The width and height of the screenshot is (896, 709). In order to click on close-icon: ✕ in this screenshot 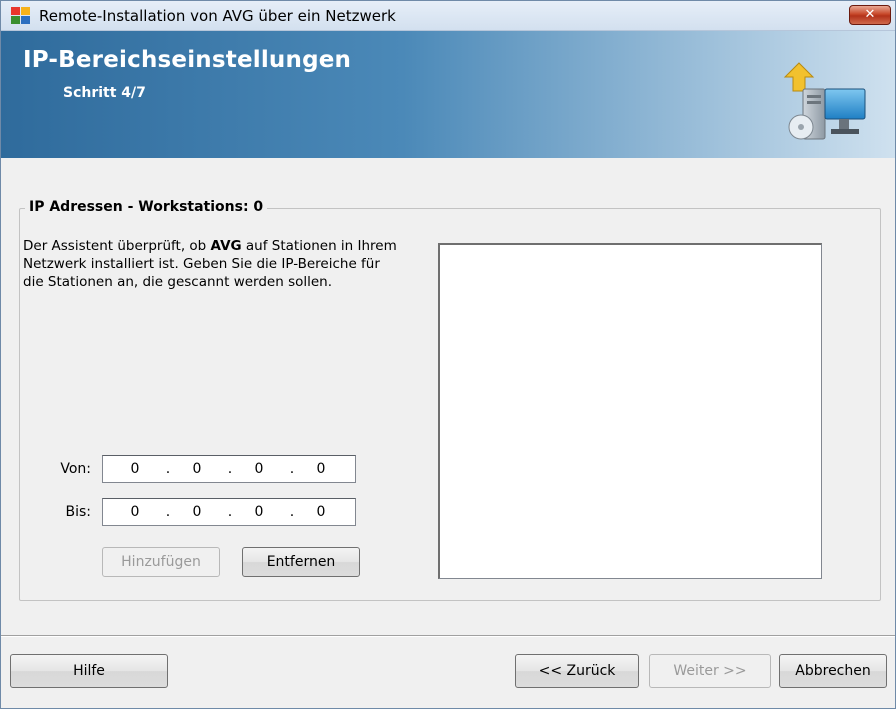, I will do `click(870, 14)`.